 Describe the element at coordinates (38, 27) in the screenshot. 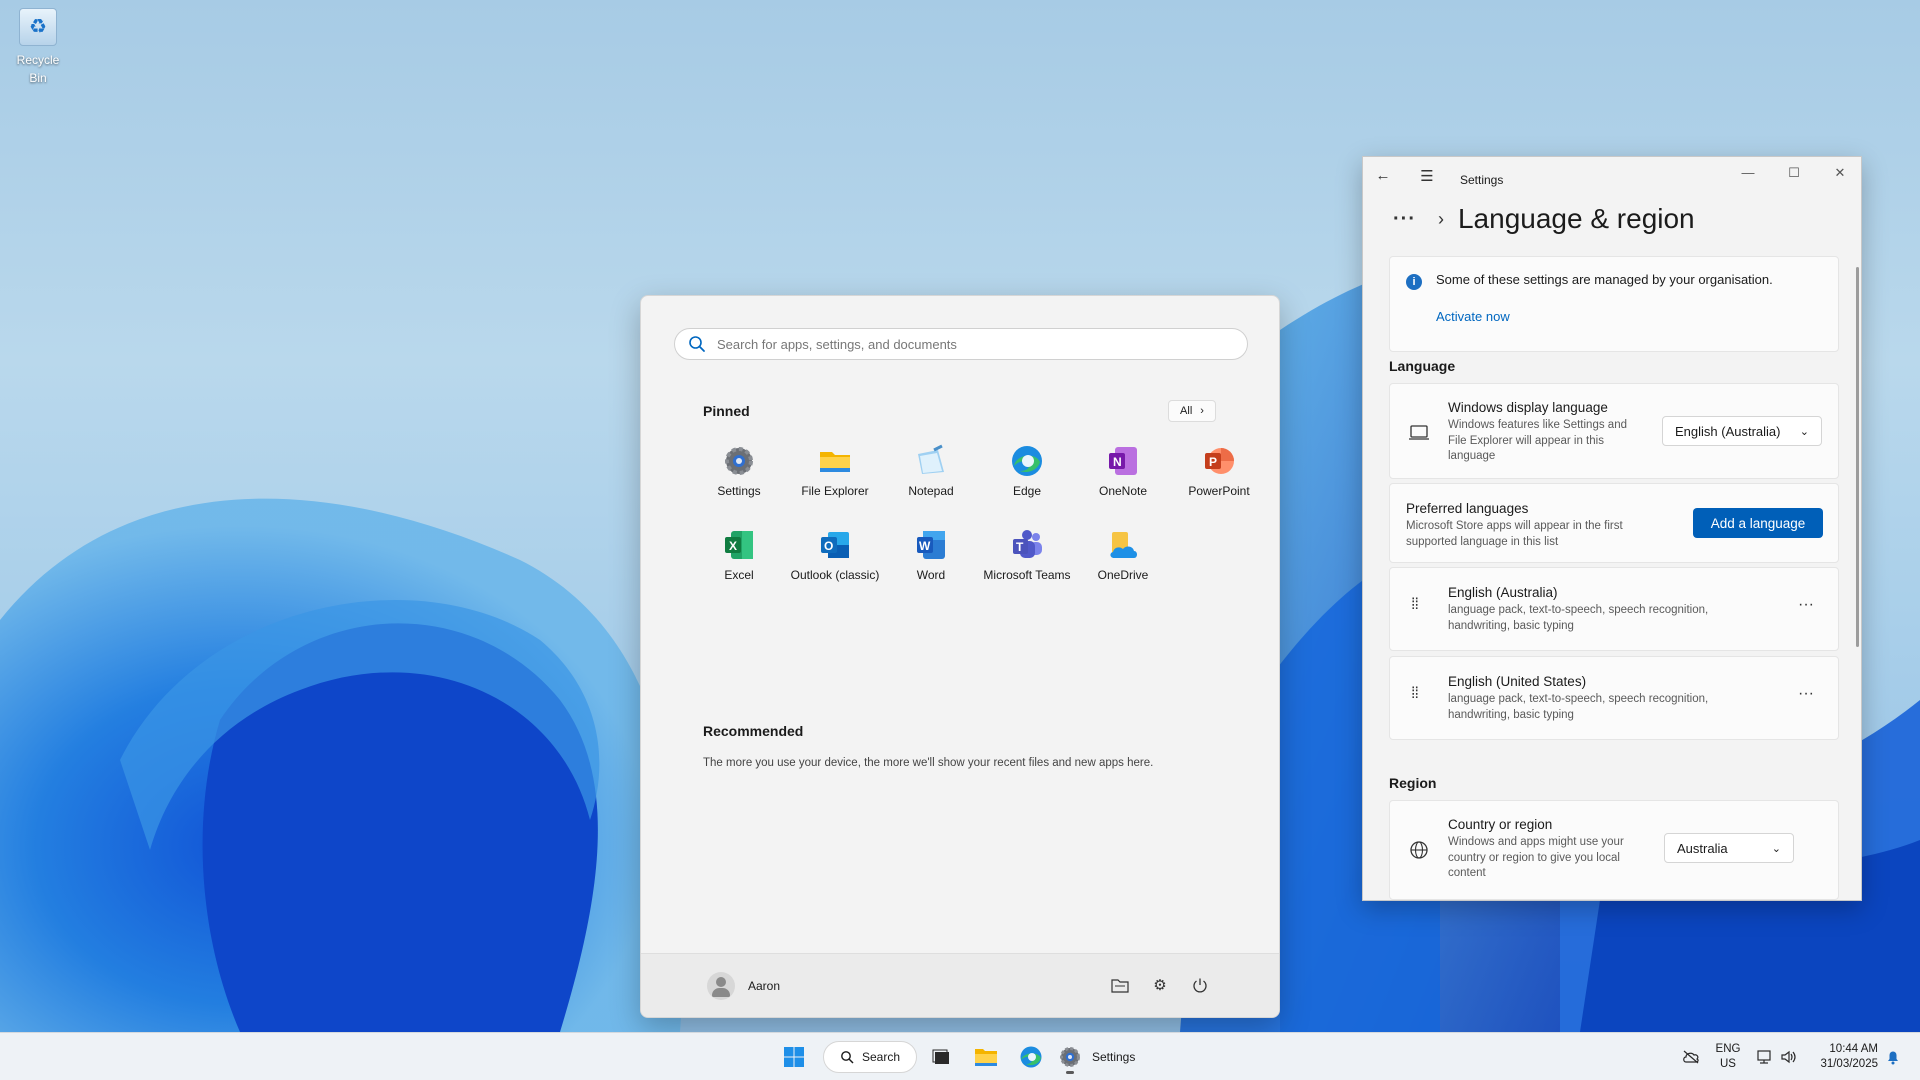

I see `recycle-bin-icon` at that location.